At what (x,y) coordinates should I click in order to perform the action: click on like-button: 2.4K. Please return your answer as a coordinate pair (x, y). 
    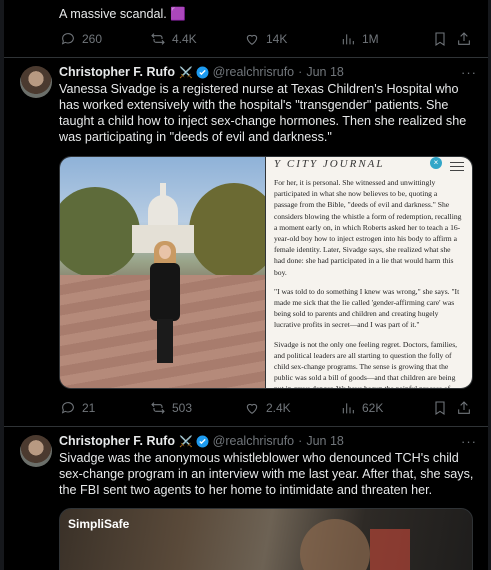
    Looking at the image, I should click on (267, 408).